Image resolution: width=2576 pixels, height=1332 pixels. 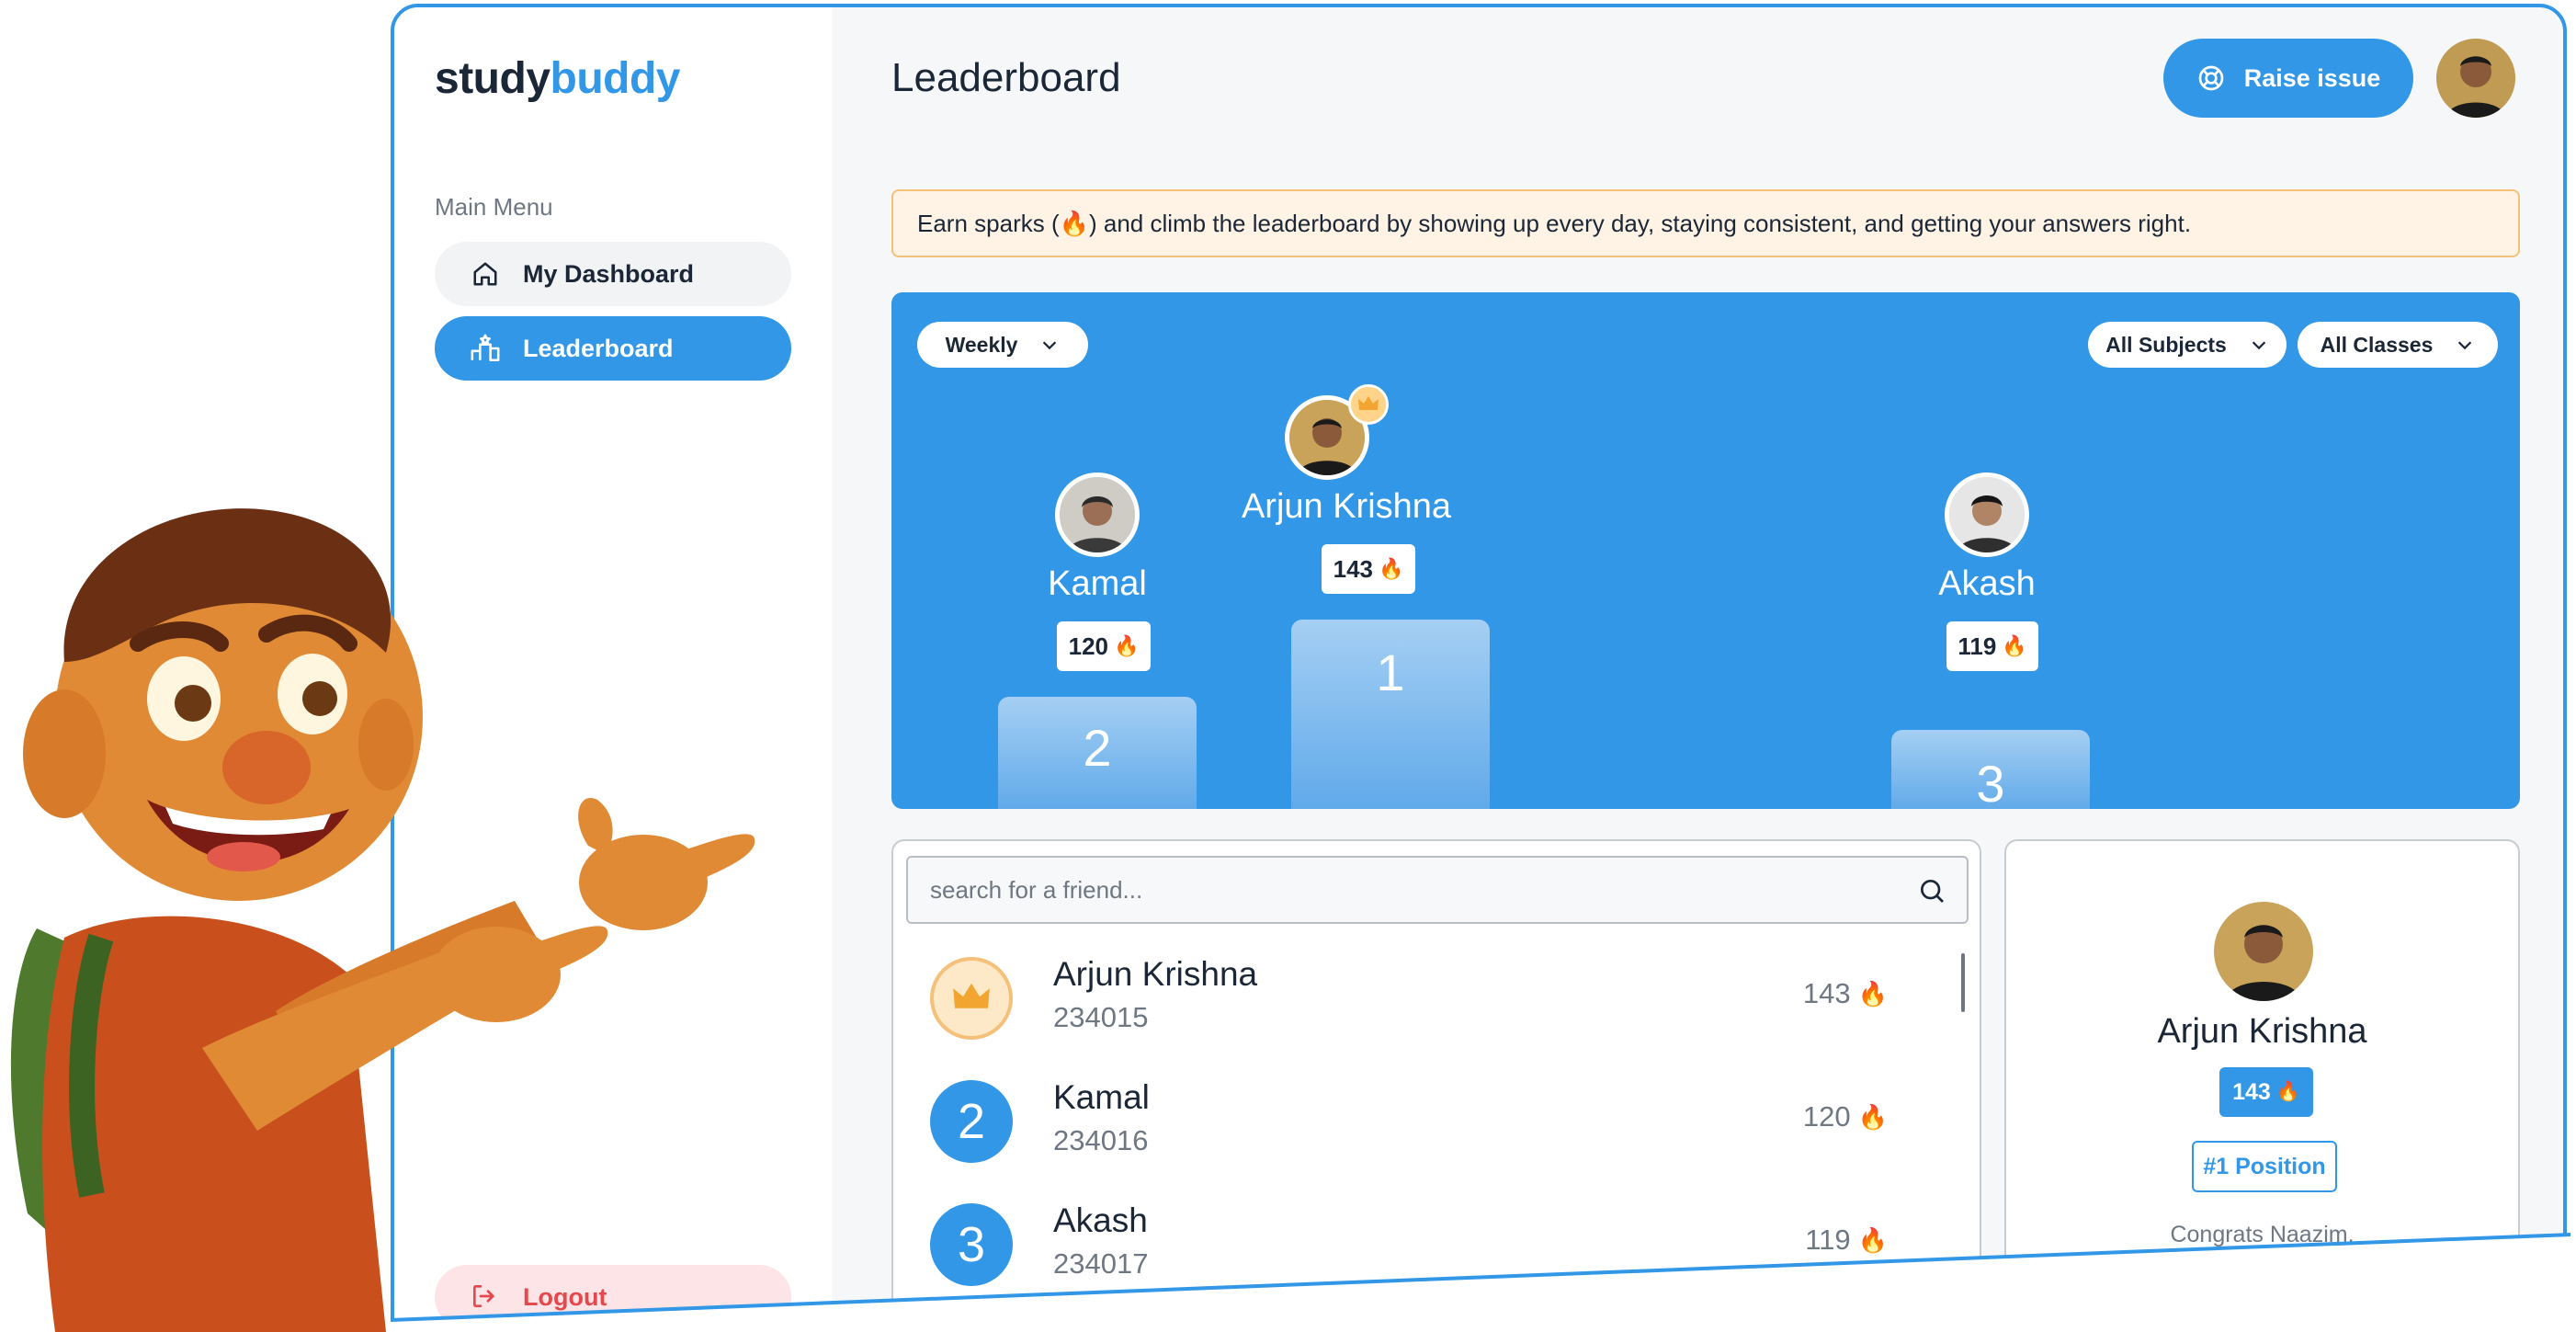 What do you see at coordinates (2263, 951) in the screenshot?
I see `profile-avatar` at bounding box center [2263, 951].